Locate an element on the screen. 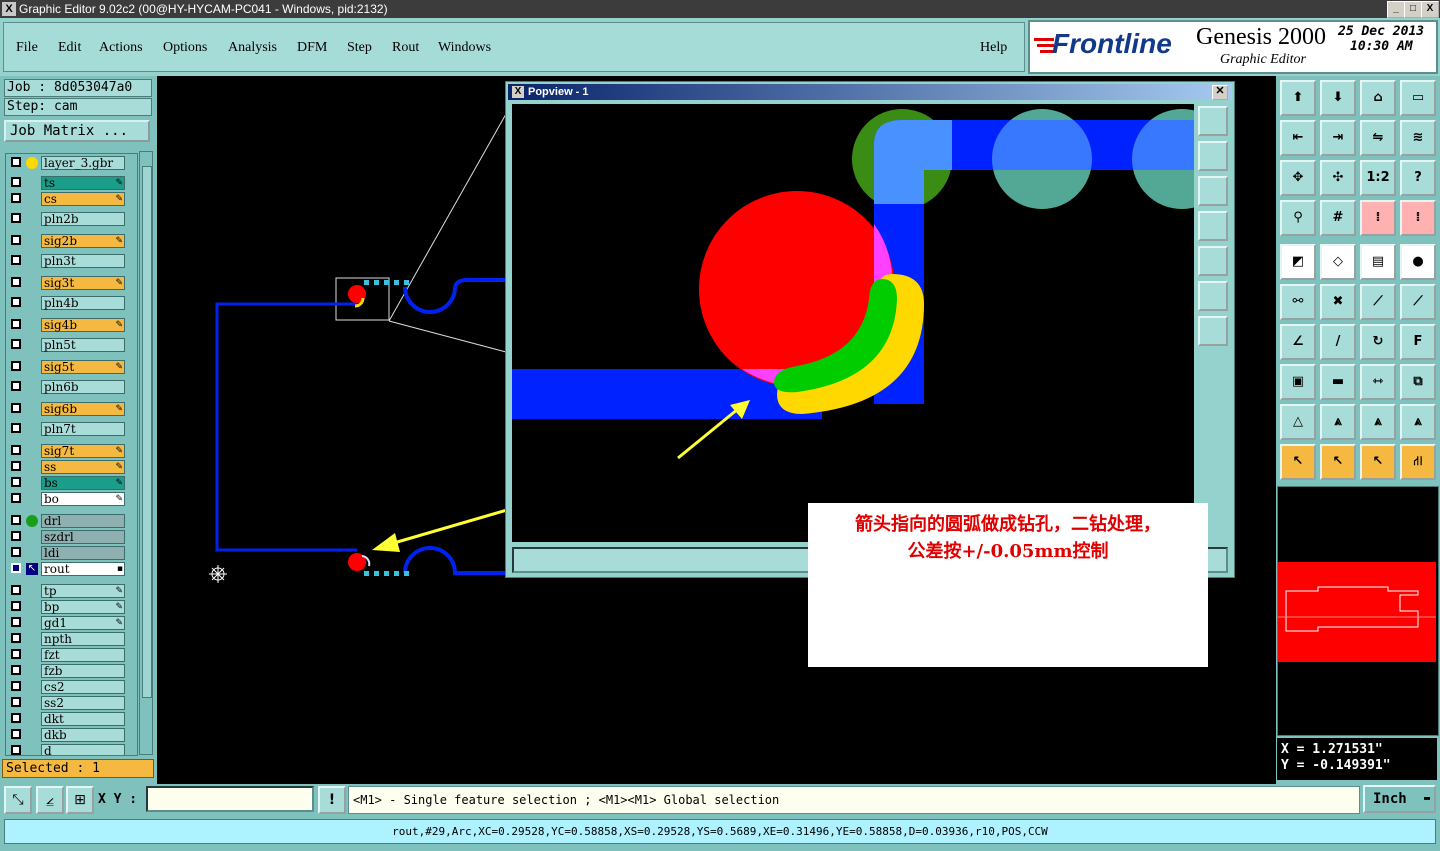  edit-button: ◇ is located at coordinates (1338, 262).